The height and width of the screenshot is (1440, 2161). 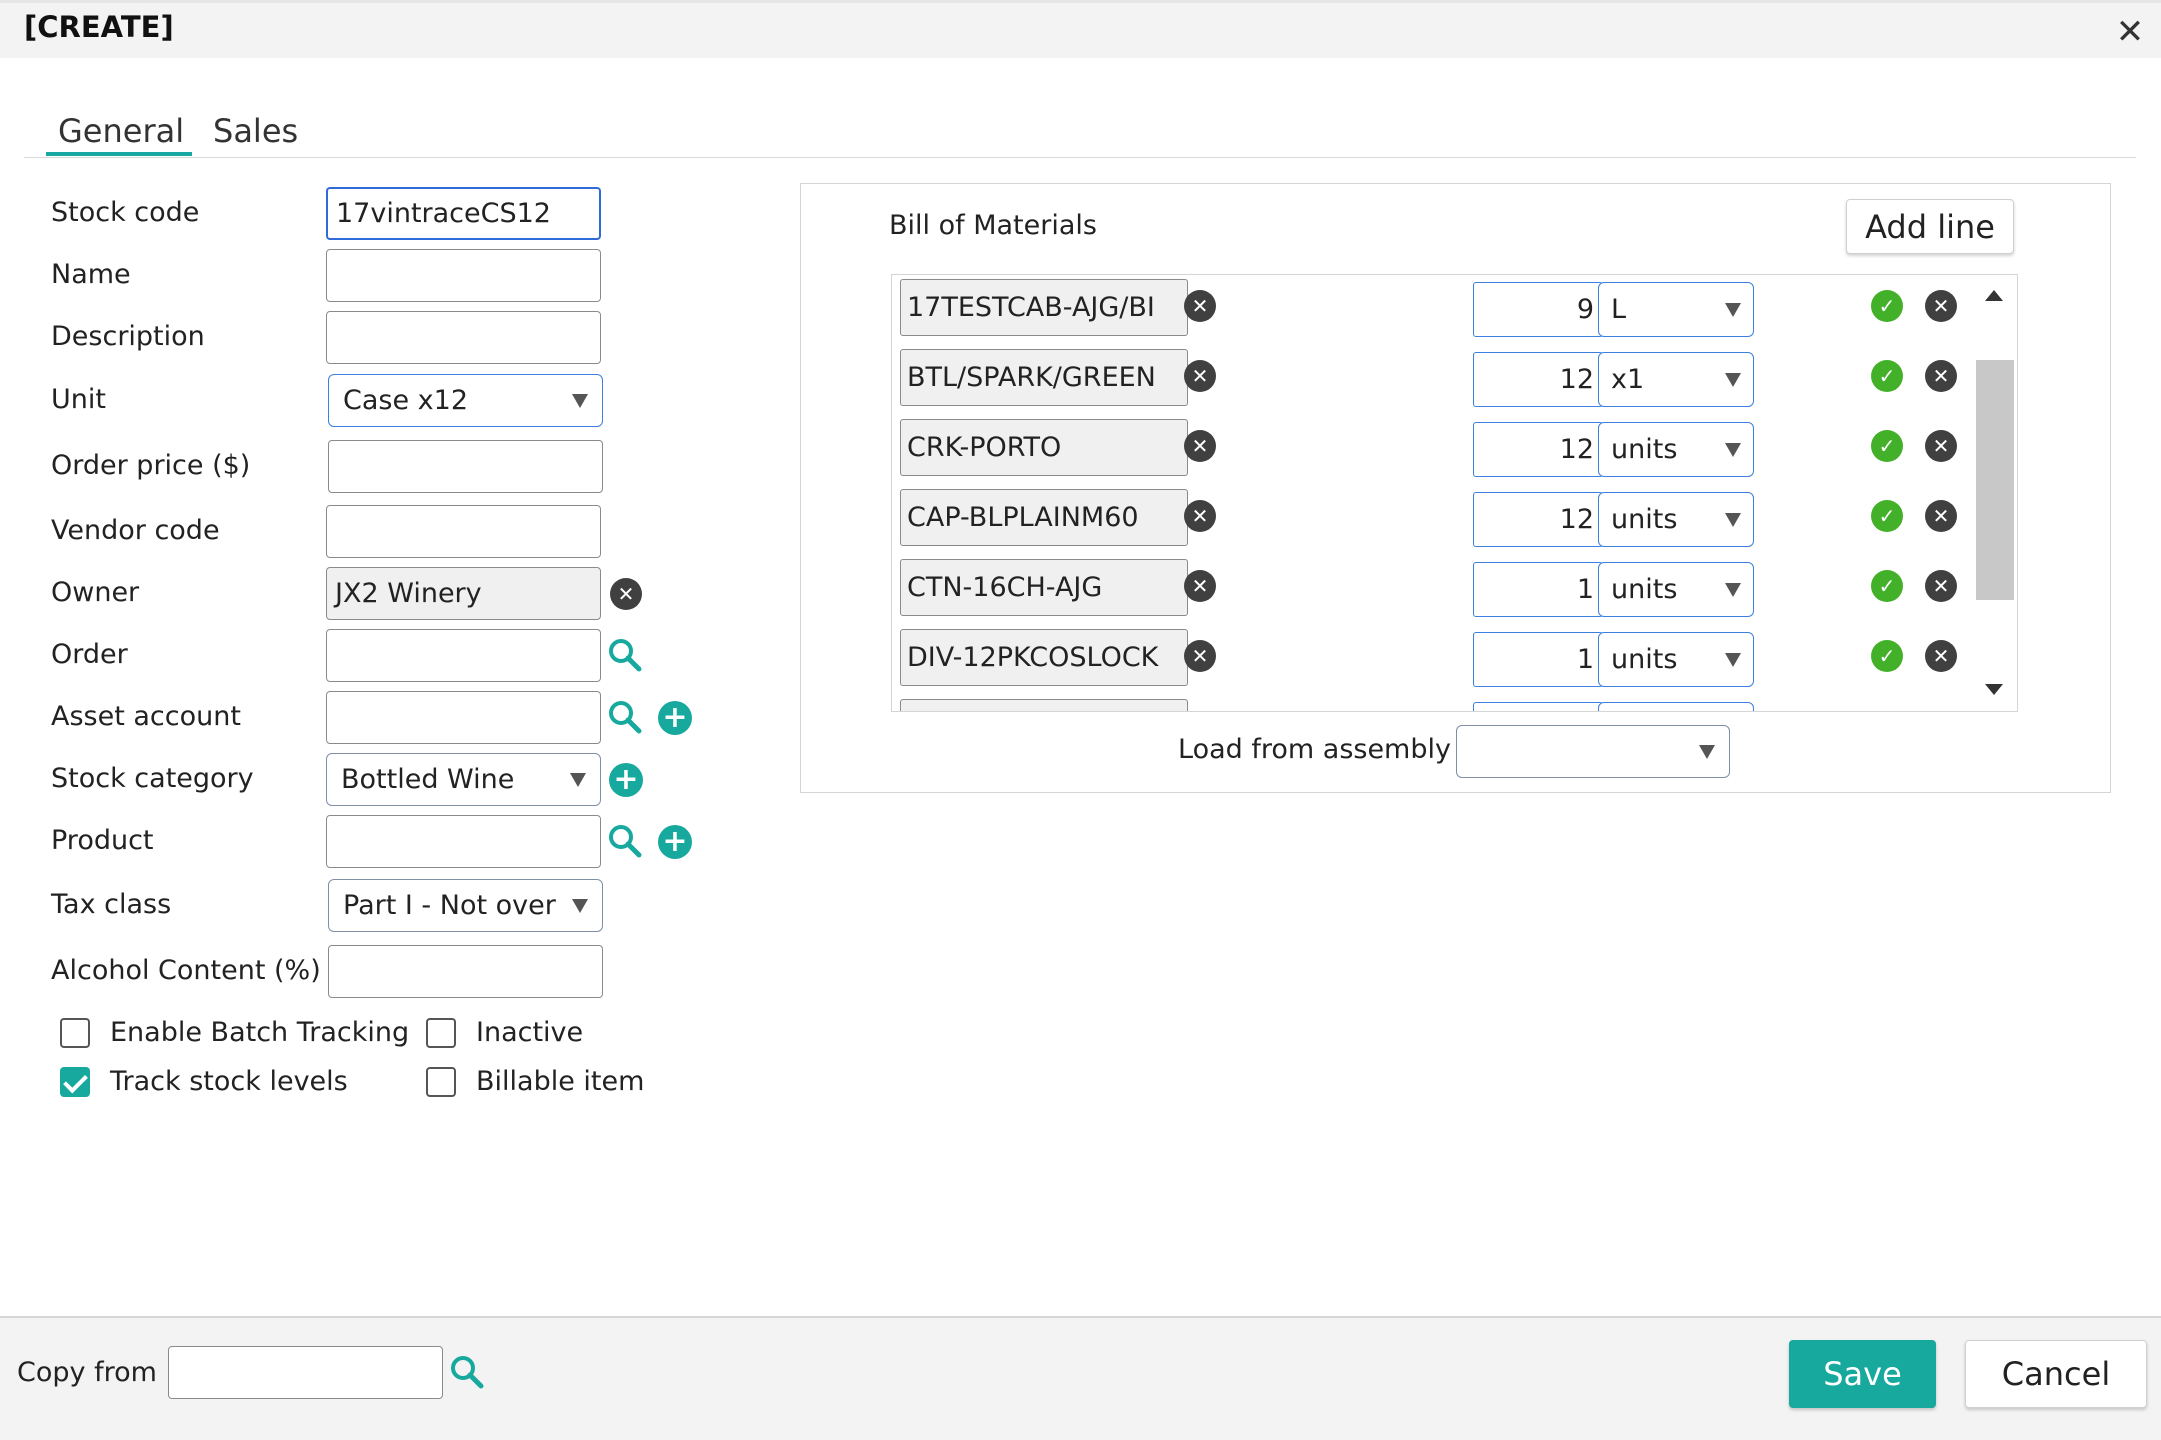 What do you see at coordinates (135, 530) in the screenshot?
I see `vendor-code-label: Vendor code` at bounding box center [135, 530].